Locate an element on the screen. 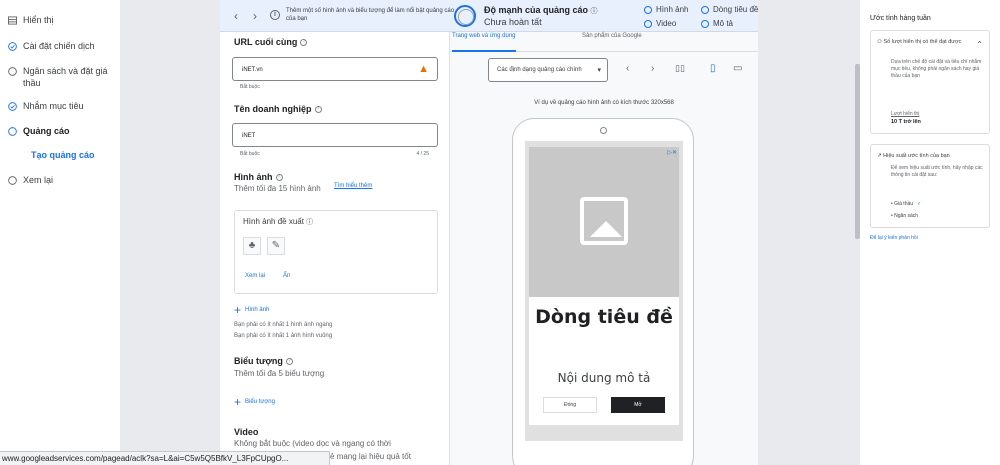 The image size is (1000, 465). nav-item-review: Xem lại is located at coordinates (30, 180).